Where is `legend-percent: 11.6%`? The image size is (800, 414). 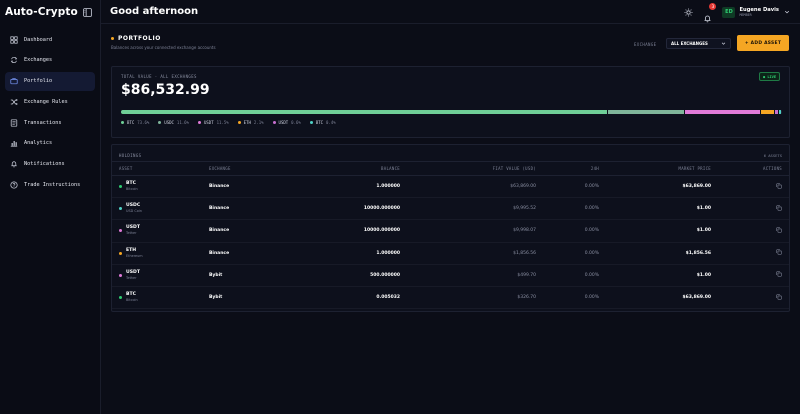 legend-percent: 11.6% is located at coordinates (182, 122).